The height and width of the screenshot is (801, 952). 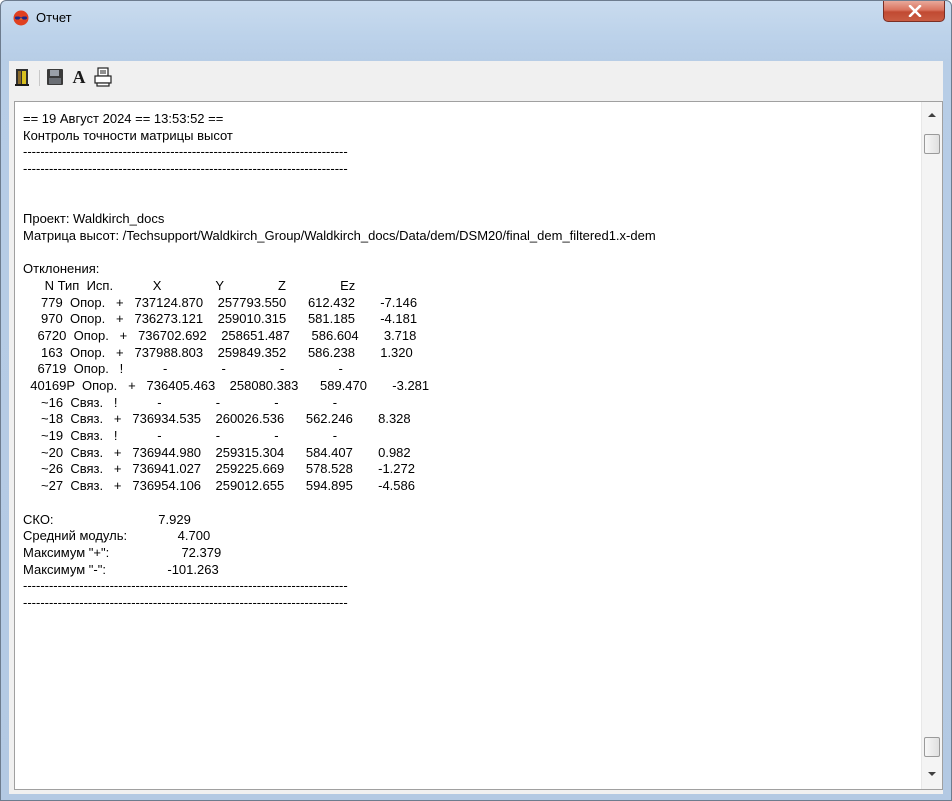 What do you see at coordinates (932, 144) in the screenshot?
I see `scroll-thumb-top` at bounding box center [932, 144].